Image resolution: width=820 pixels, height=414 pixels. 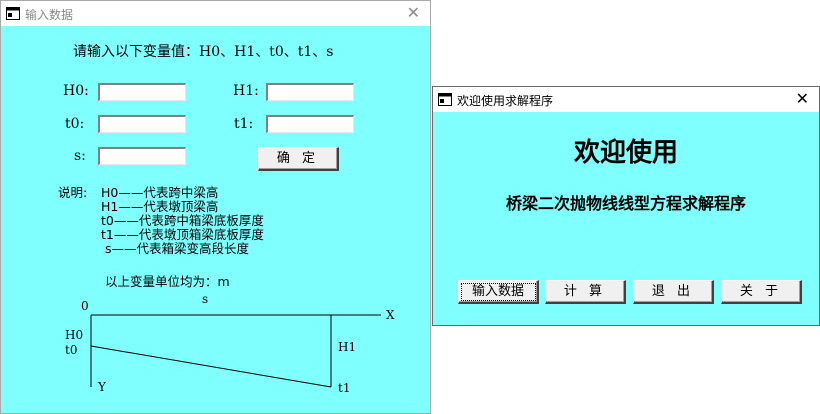 I want to click on explanation-line-h1: H1——代表墩顶梁高, so click(x=160, y=206).